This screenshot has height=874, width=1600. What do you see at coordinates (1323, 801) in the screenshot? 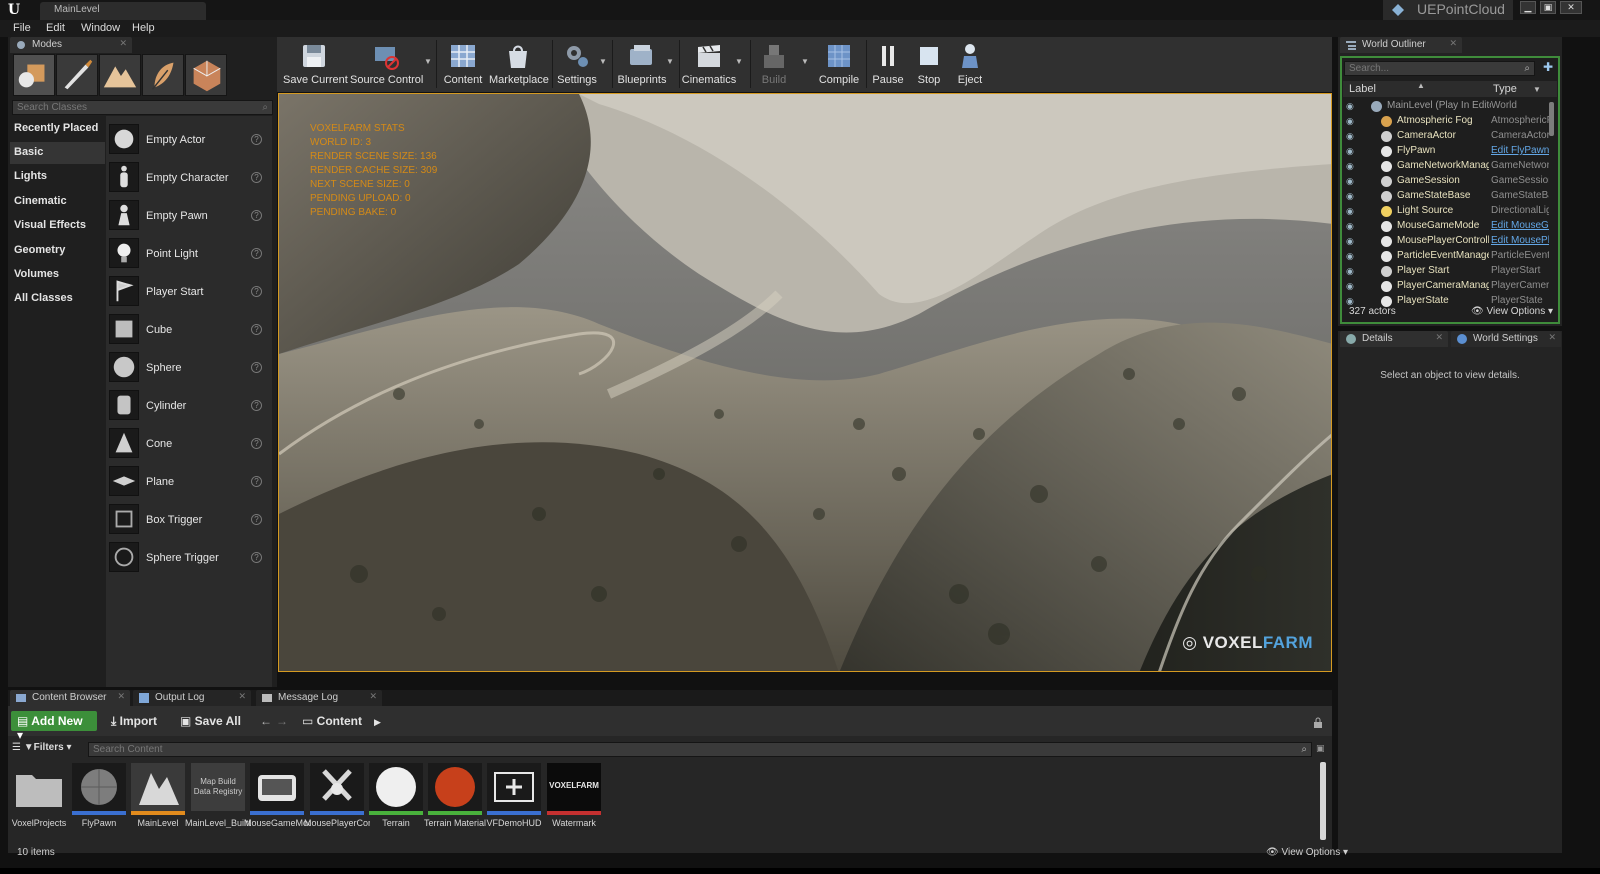
I see `content-browser-scrollbar` at bounding box center [1323, 801].